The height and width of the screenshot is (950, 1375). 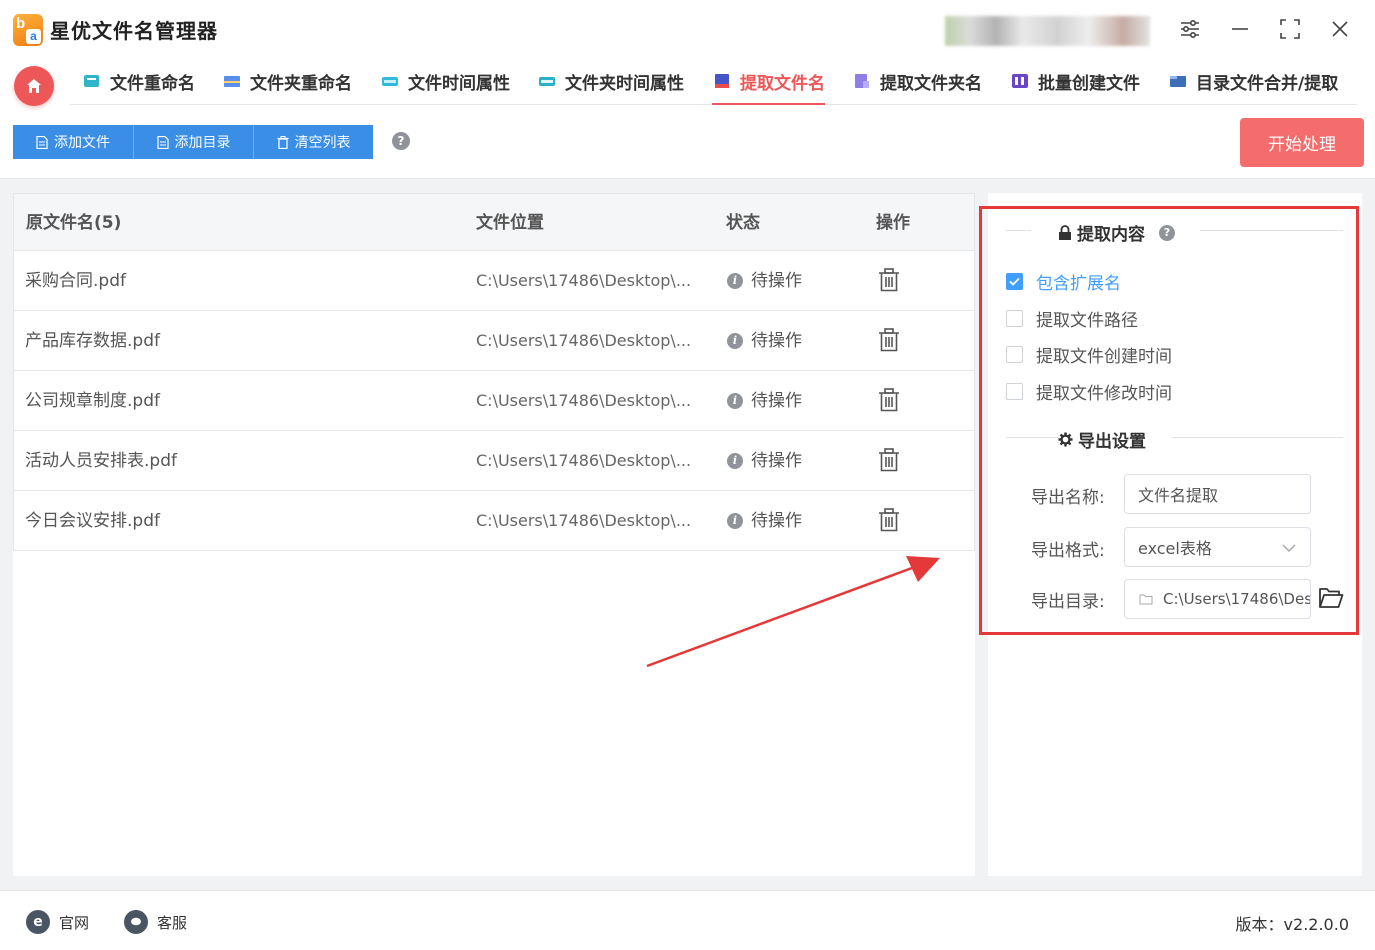 I want to click on tab-label: 文件重命名, so click(x=152, y=83).